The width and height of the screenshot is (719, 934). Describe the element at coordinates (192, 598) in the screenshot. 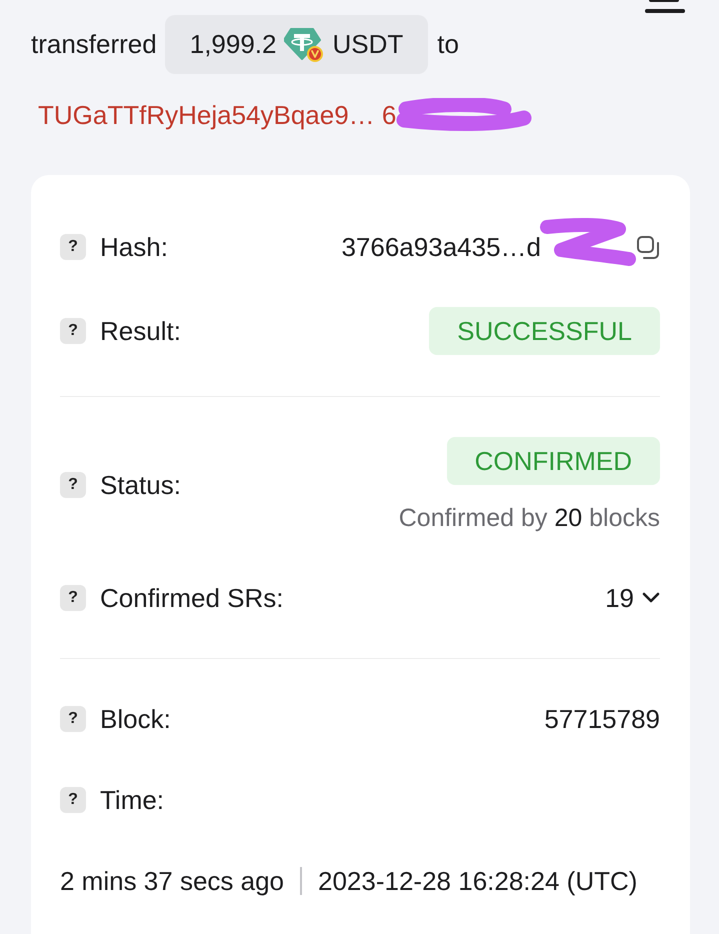

I see `field-label: Confirmed SRs:` at that location.